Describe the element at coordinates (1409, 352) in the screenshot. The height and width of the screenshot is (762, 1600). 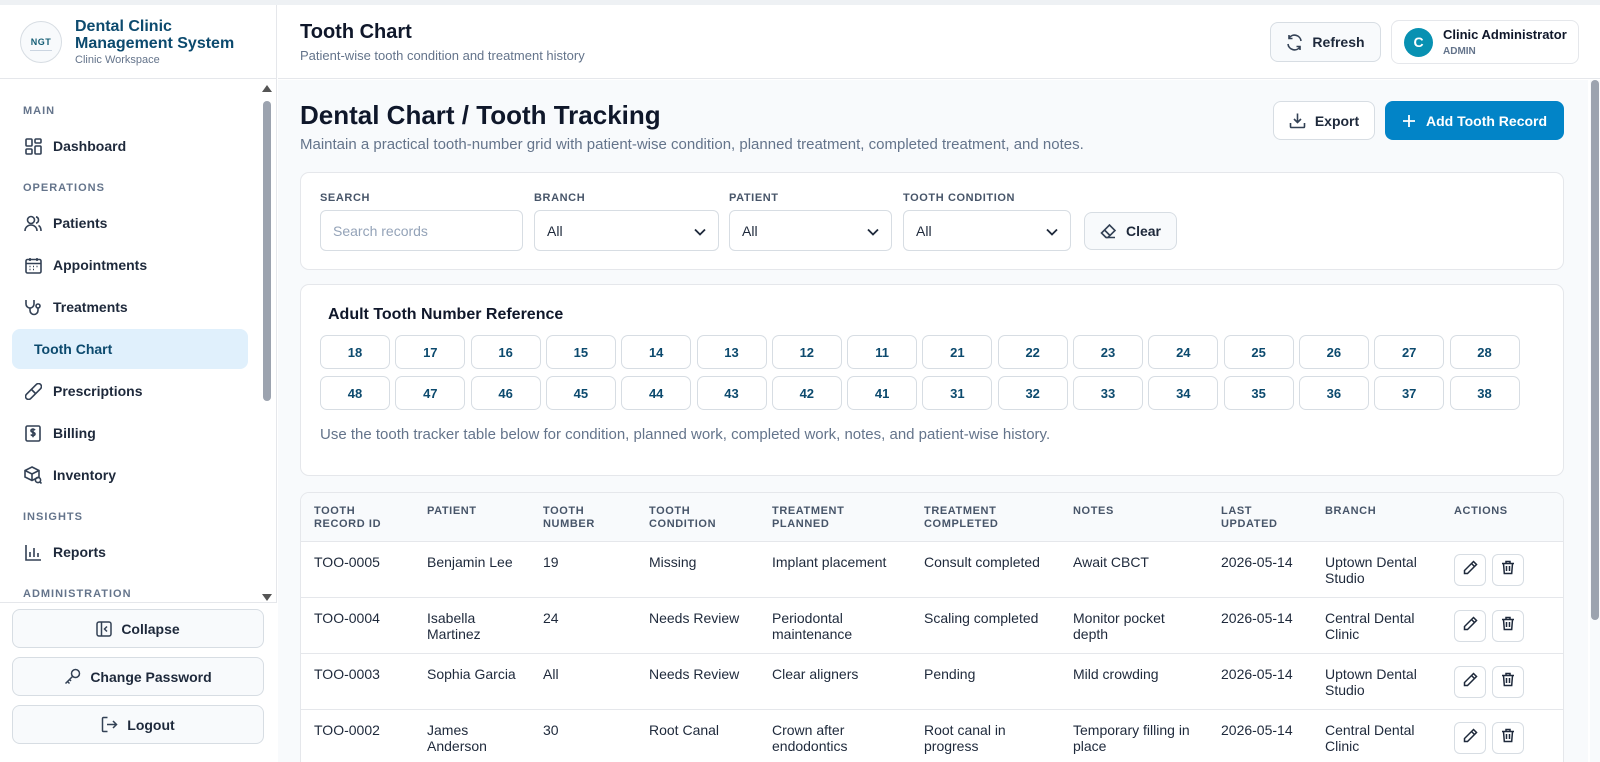
I see `tooth-27: 27` at that location.